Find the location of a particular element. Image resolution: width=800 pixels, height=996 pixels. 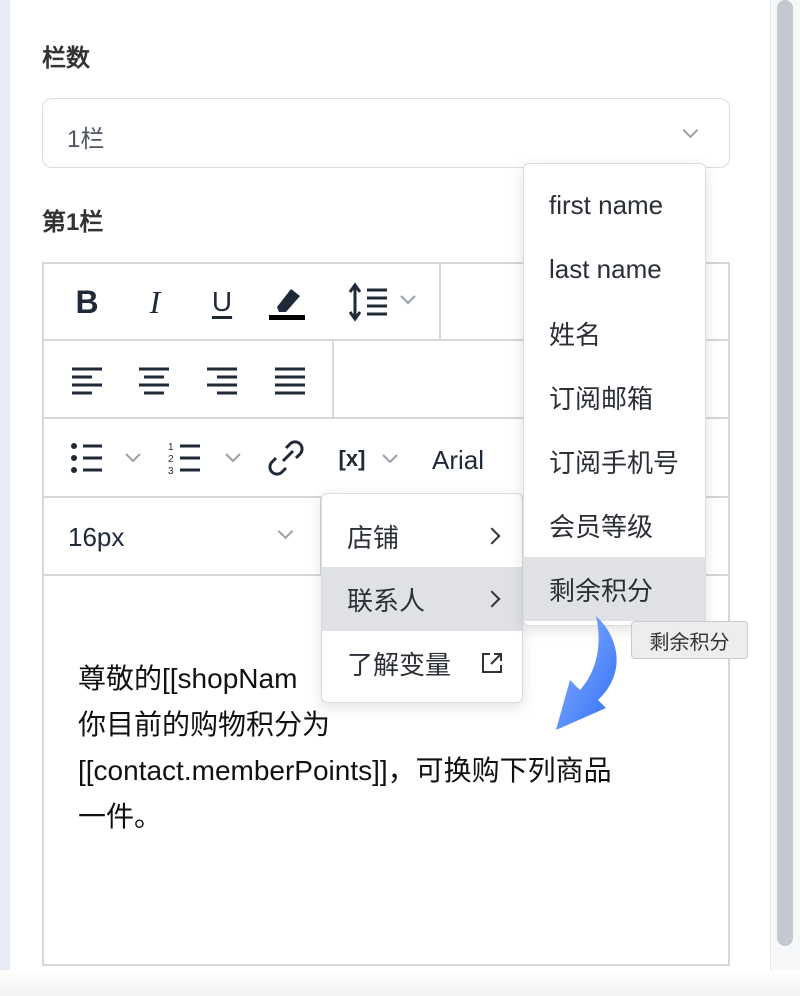

submenu-item: 订阅邮箱 is located at coordinates (614, 397).